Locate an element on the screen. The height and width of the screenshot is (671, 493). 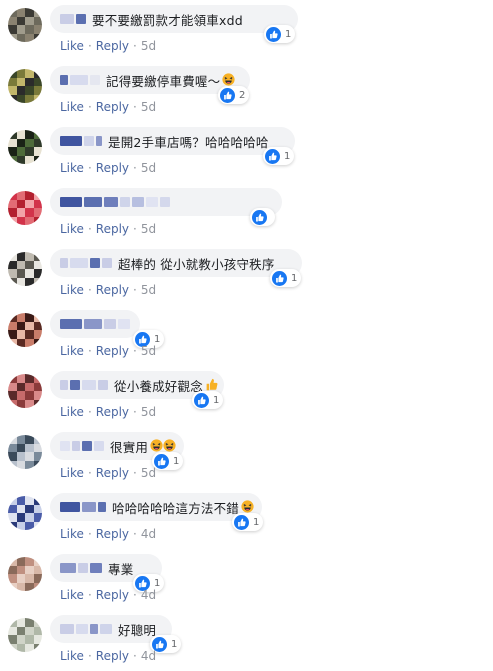
comment-bubble: 超棒的 從小就教小孩守秩序 is located at coordinates (176, 263).